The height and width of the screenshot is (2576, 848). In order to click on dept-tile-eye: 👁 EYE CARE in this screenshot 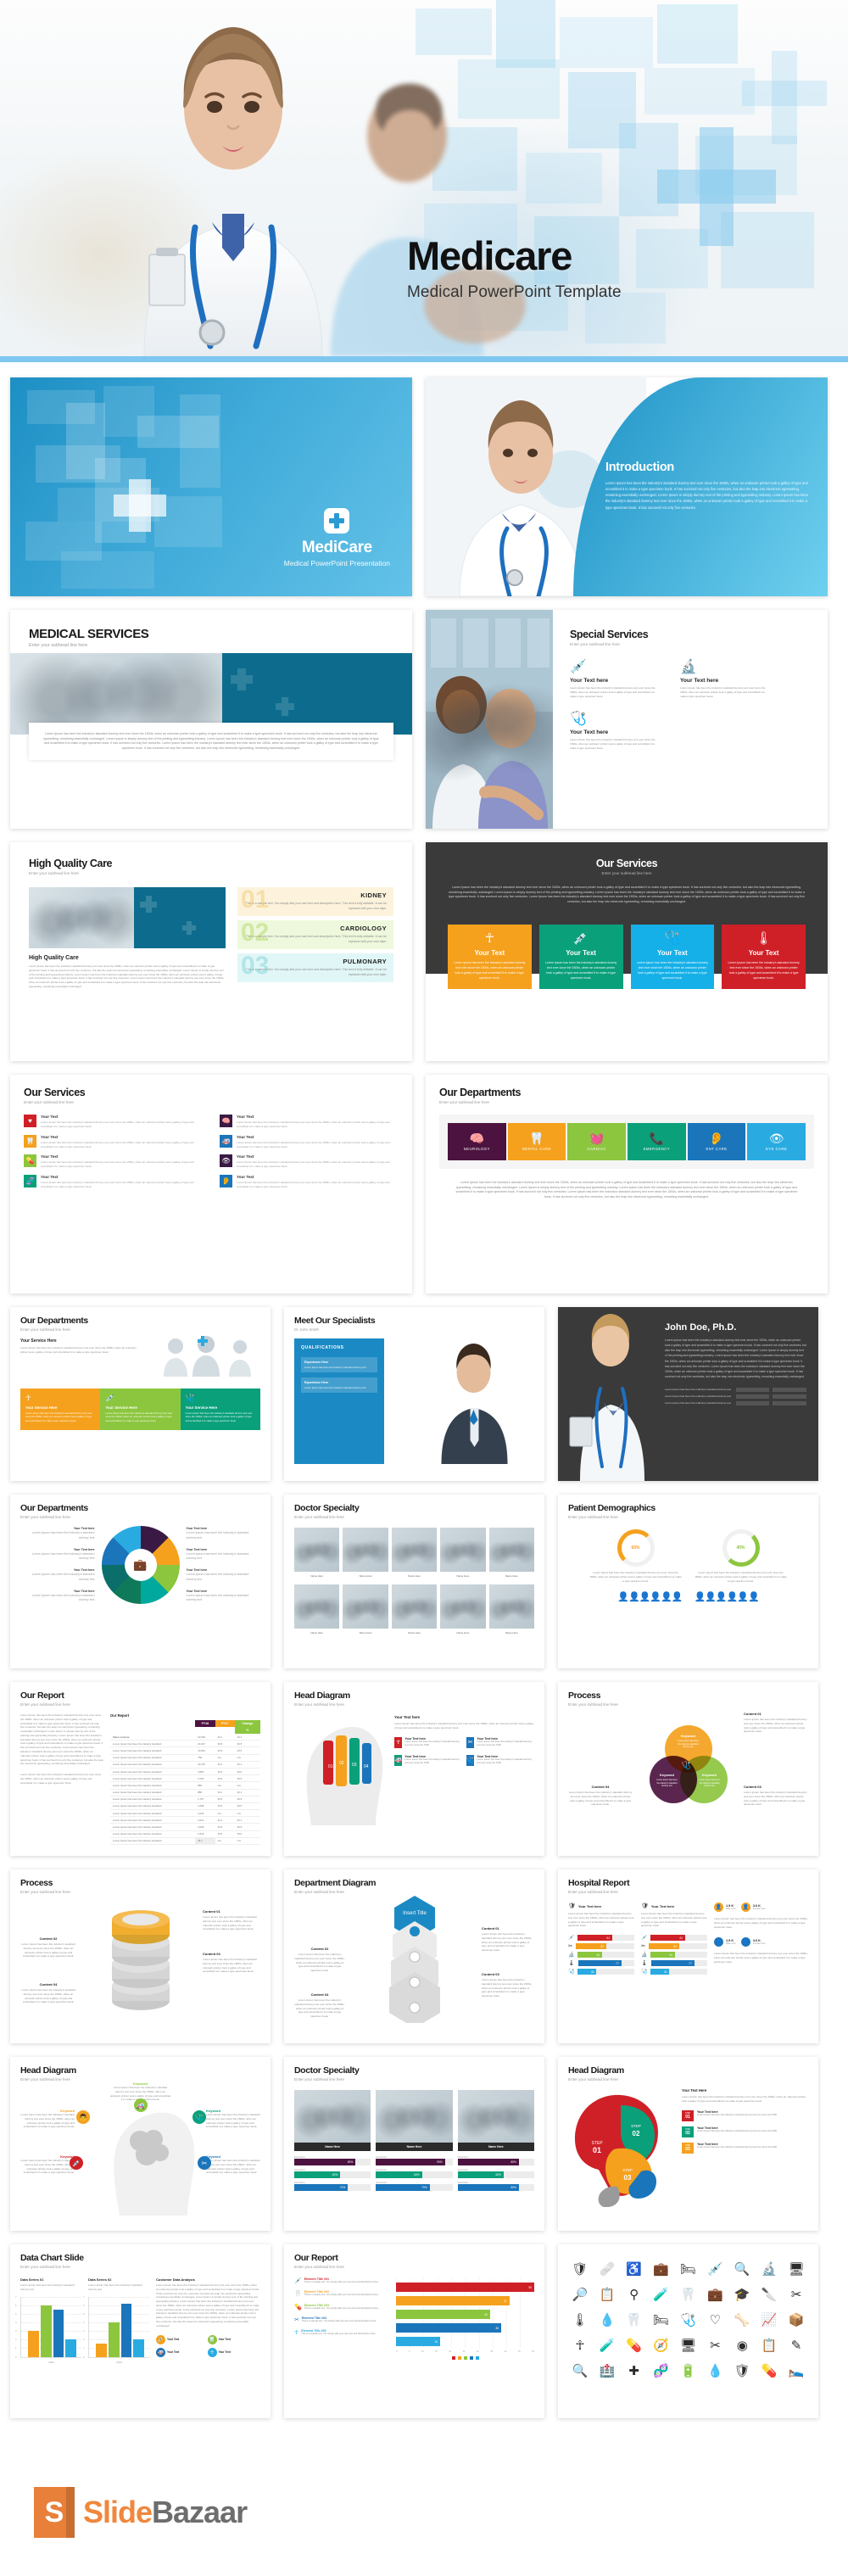, I will do `click(776, 1141)`.